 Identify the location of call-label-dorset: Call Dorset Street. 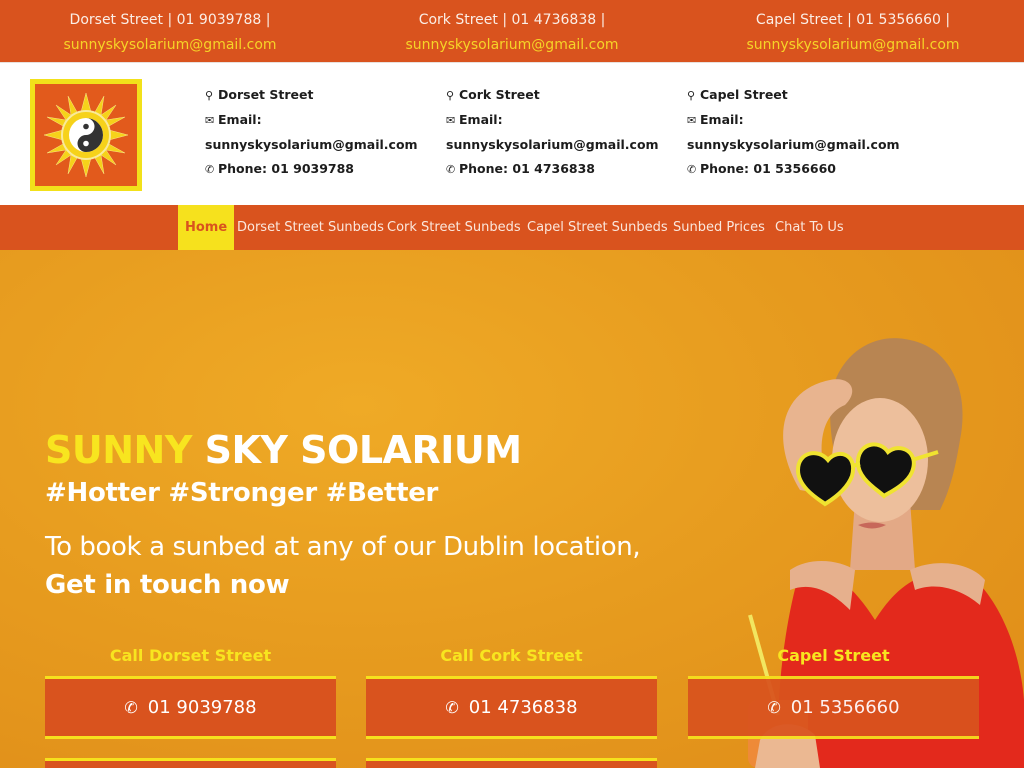
(190, 655).